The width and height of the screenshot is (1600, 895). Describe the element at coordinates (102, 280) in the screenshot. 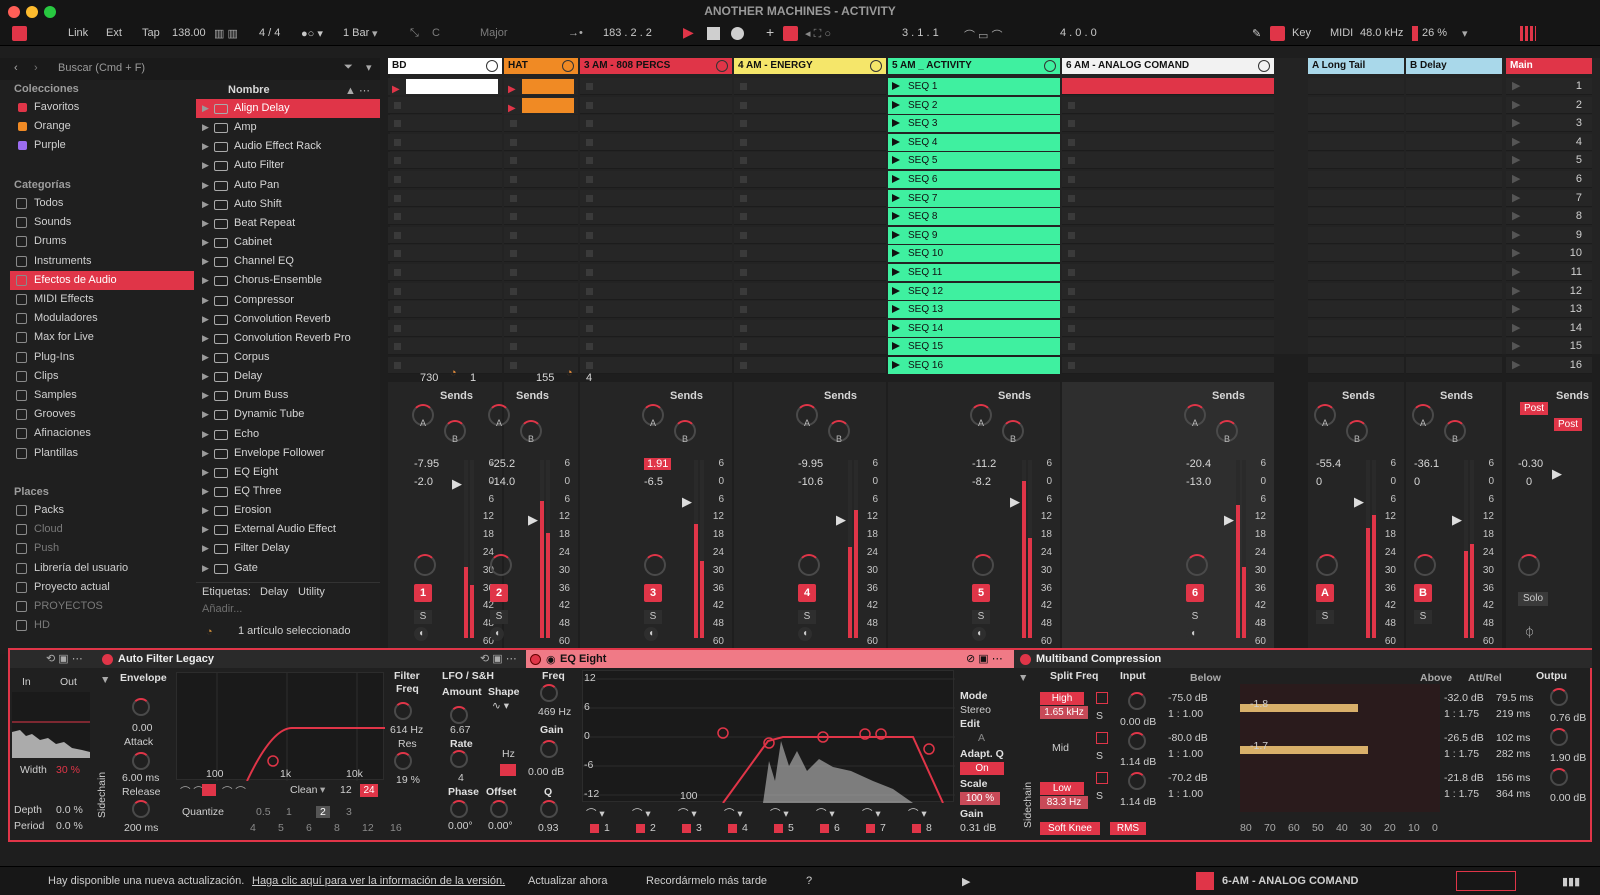

I see `category-item: Efectos de Audio` at that location.